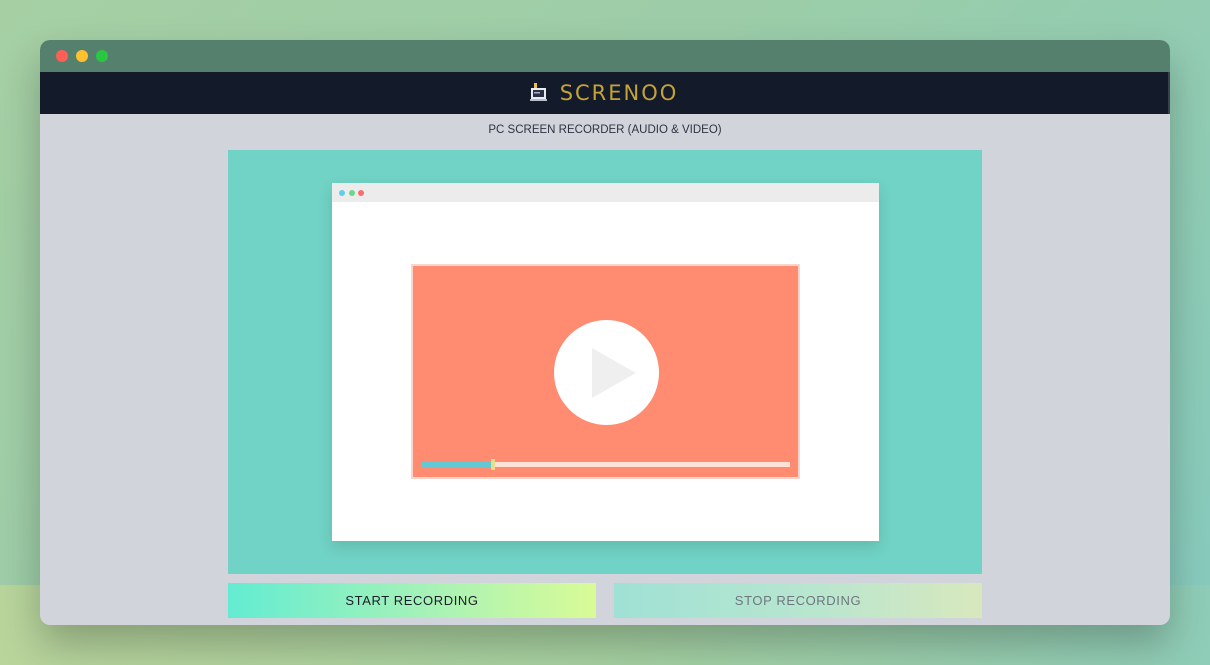 The width and height of the screenshot is (1210, 665). I want to click on recorder-logo-icon, so click(538, 93).